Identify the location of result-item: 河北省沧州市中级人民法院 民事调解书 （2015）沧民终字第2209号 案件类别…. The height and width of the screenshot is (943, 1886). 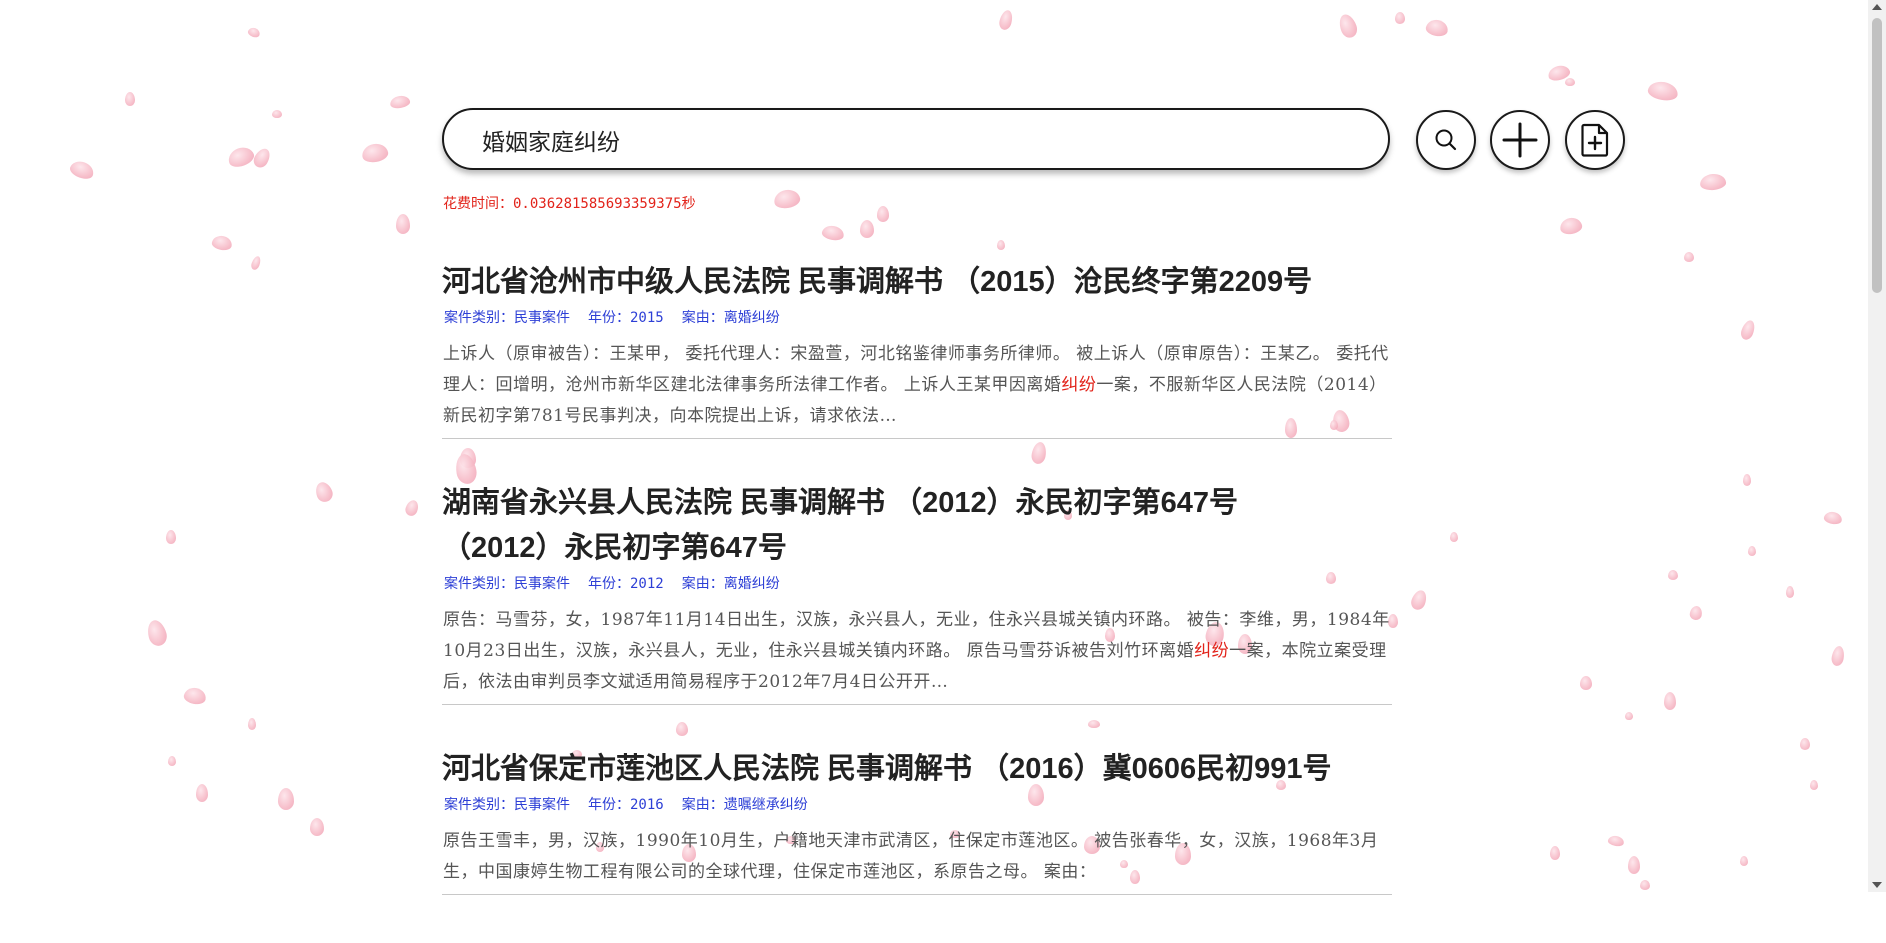
(917, 349).